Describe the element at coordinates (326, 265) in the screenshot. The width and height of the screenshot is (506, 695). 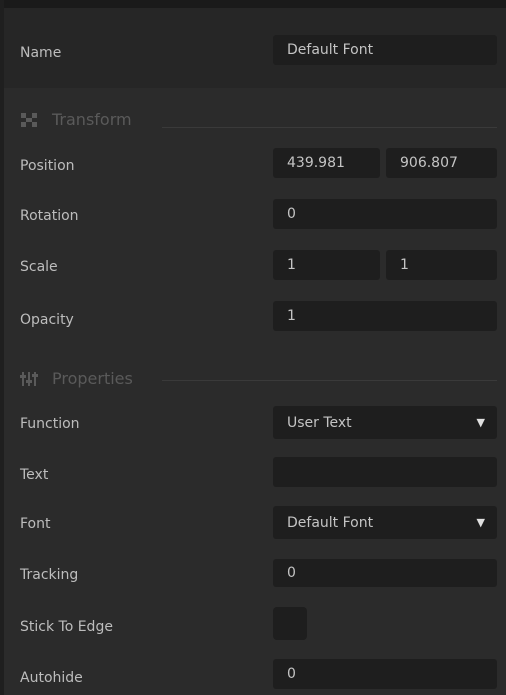
I see `scale-x-field: 1` at that location.